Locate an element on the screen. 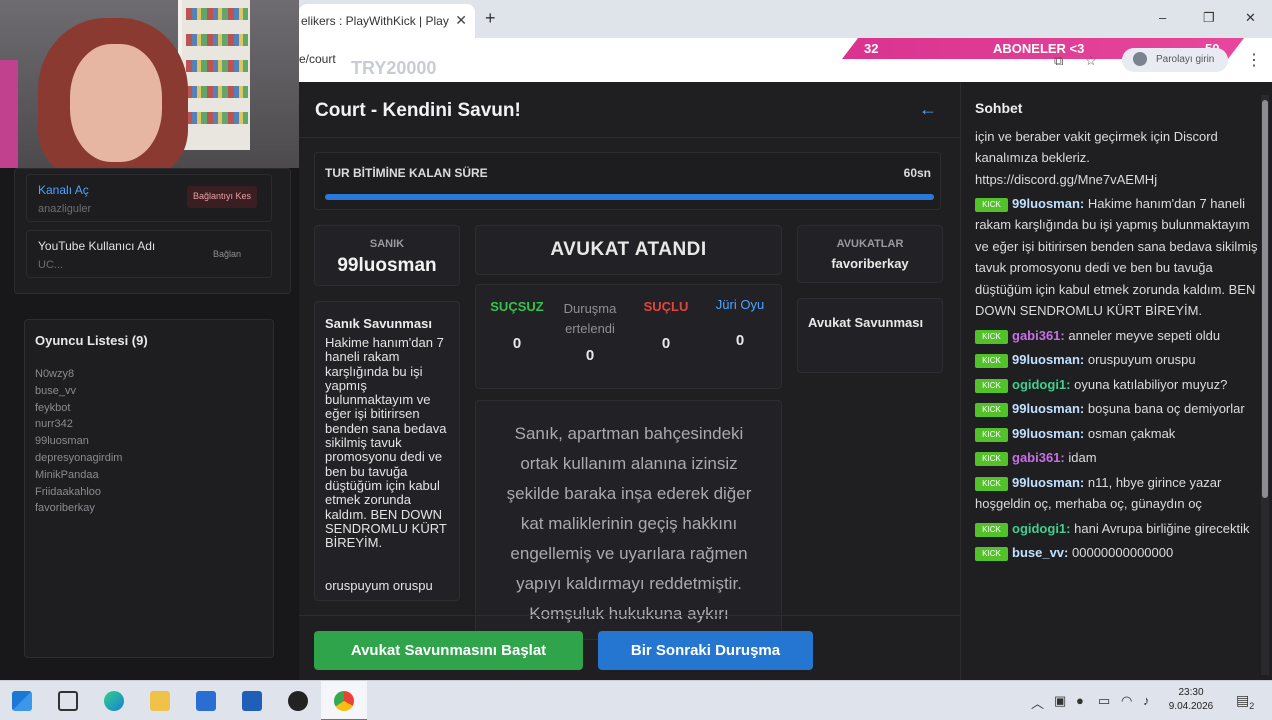 The image size is (1272, 720). tray-app-icon: ▣ is located at coordinates (1060, 701).